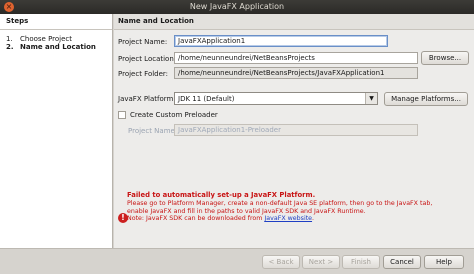 The image size is (474, 274). Describe the element at coordinates (294, 22) in the screenshot. I see `panel-header: Name and Location` at that location.